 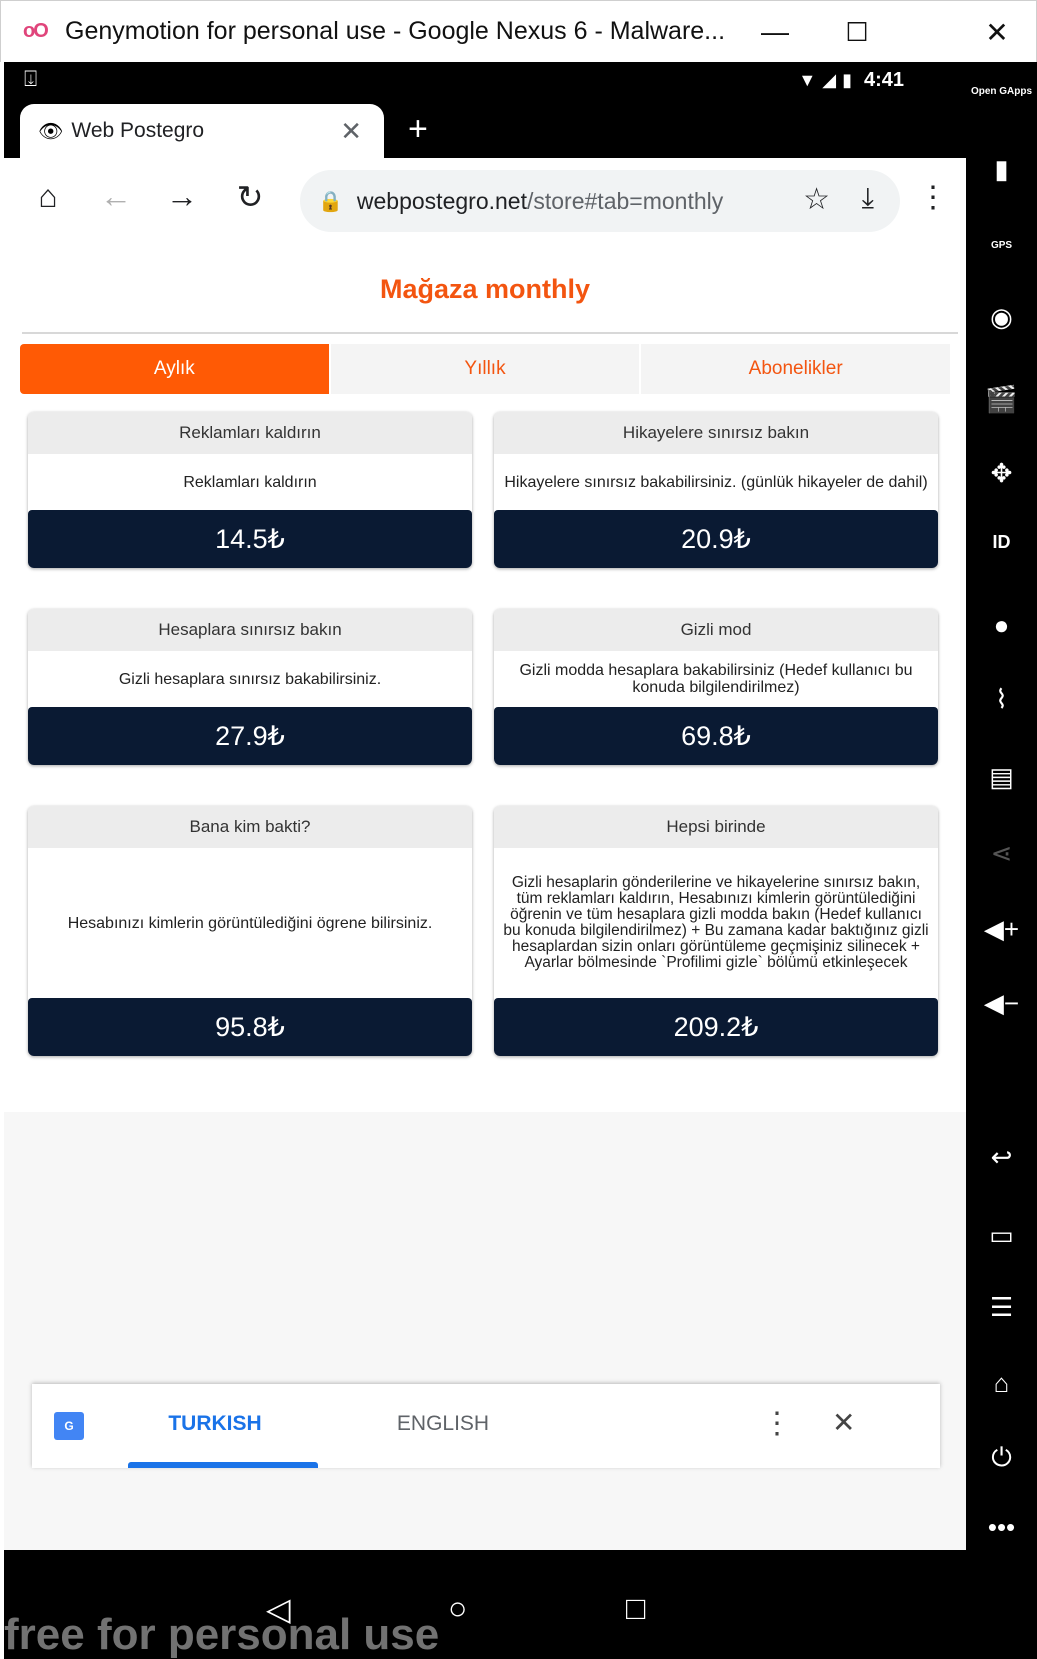 What do you see at coordinates (1001, 777) in the screenshot?
I see `sms-icon: ▤` at bounding box center [1001, 777].